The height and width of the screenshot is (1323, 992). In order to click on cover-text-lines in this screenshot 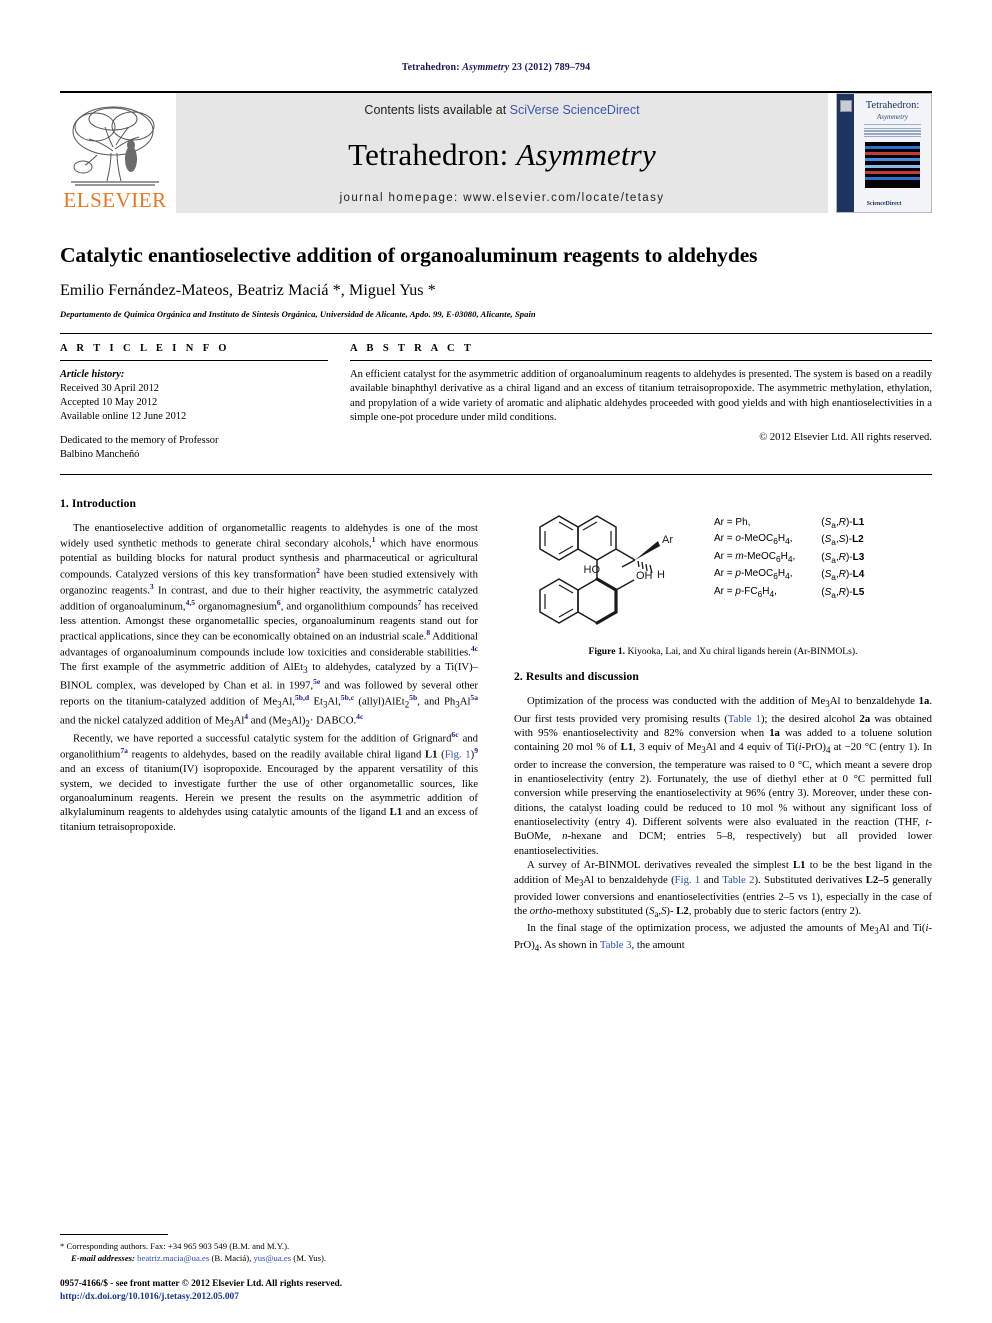, I will do `click(892, 132)`.